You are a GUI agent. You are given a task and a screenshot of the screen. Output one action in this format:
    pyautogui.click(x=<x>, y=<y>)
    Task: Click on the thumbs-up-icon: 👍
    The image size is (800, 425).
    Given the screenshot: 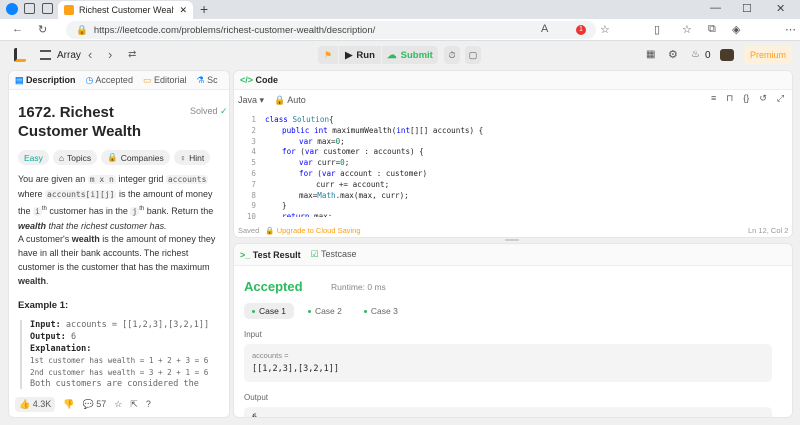 What is the action you would take?
    pyautogui.click(x=25, y=403)
    